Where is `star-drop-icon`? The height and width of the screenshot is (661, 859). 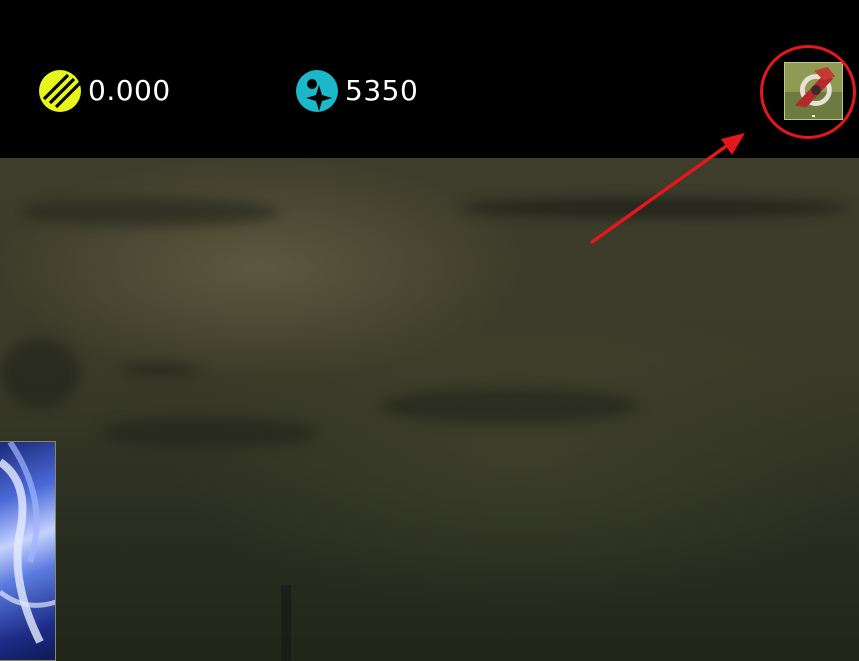
star-drop-icon is located at coordinates (317, 91).